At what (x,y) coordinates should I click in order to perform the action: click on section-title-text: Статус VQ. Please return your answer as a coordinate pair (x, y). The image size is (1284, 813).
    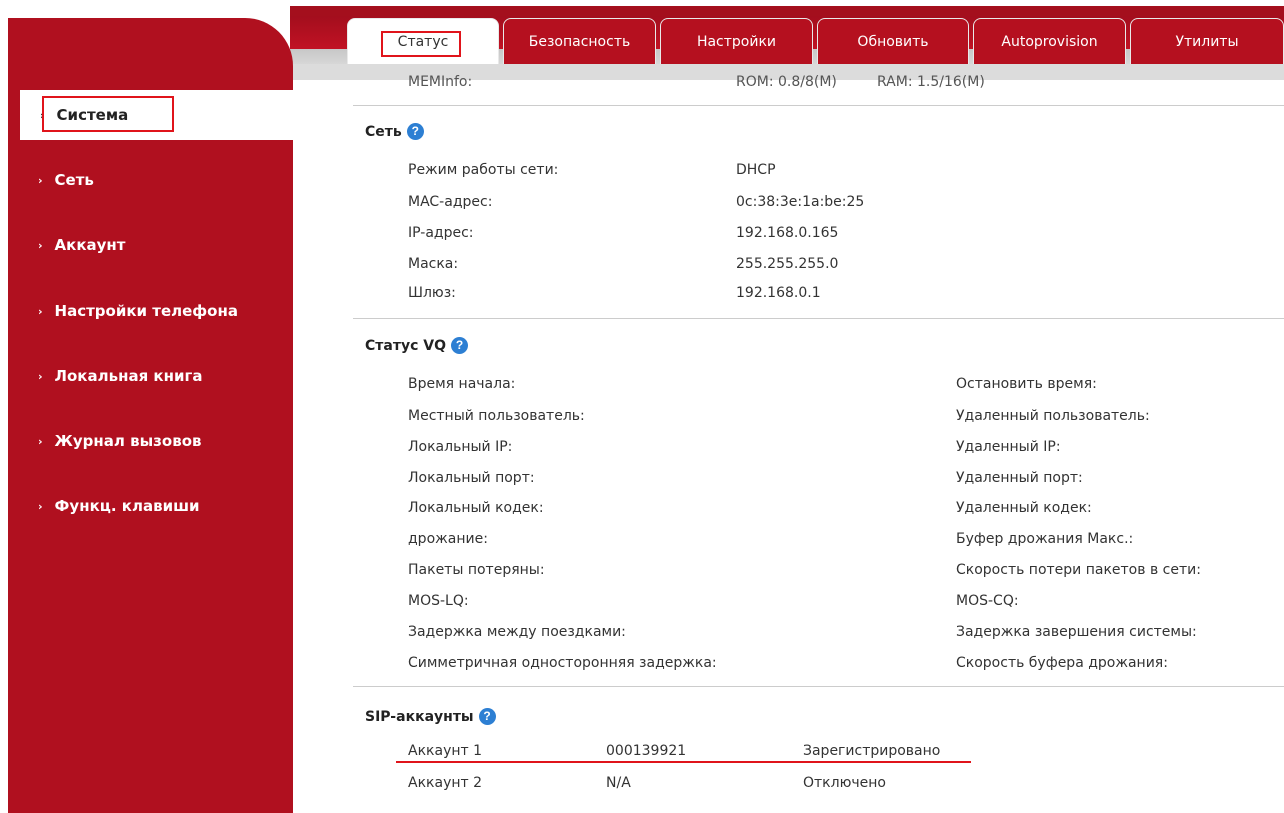
    Looking at the image, I should click on (405, 345).